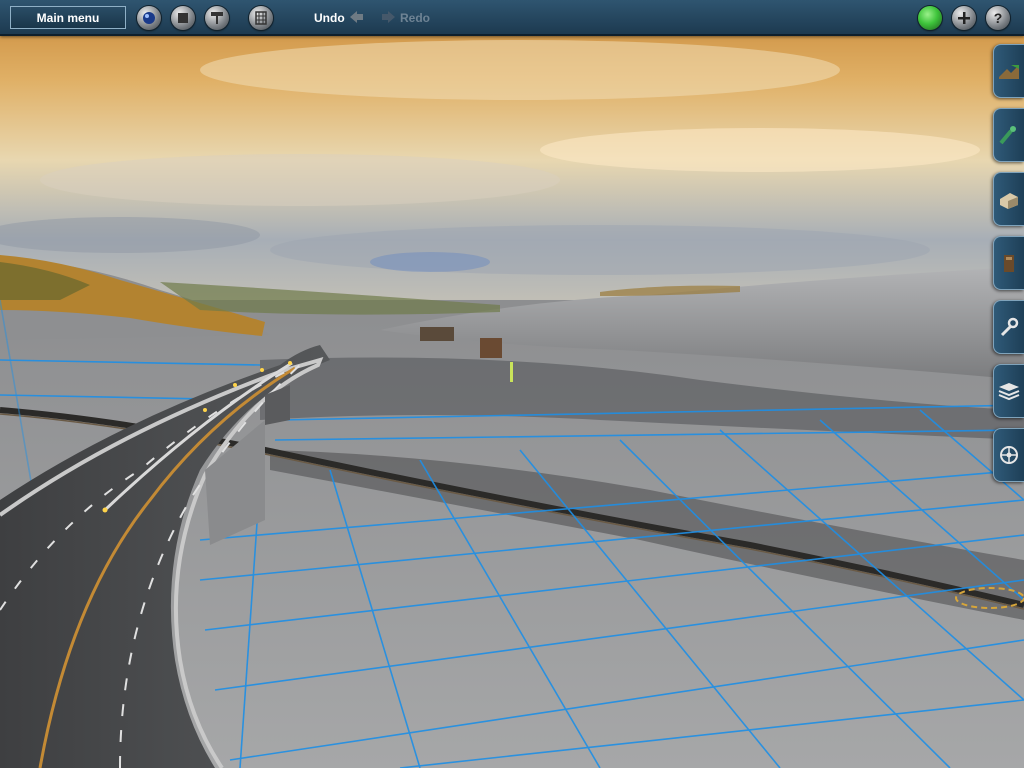 This screenshot has width=1024, height=768. Describe the element at coordinates (1008, 199) in the screenshot. I see `building-tool-icon` at that location.